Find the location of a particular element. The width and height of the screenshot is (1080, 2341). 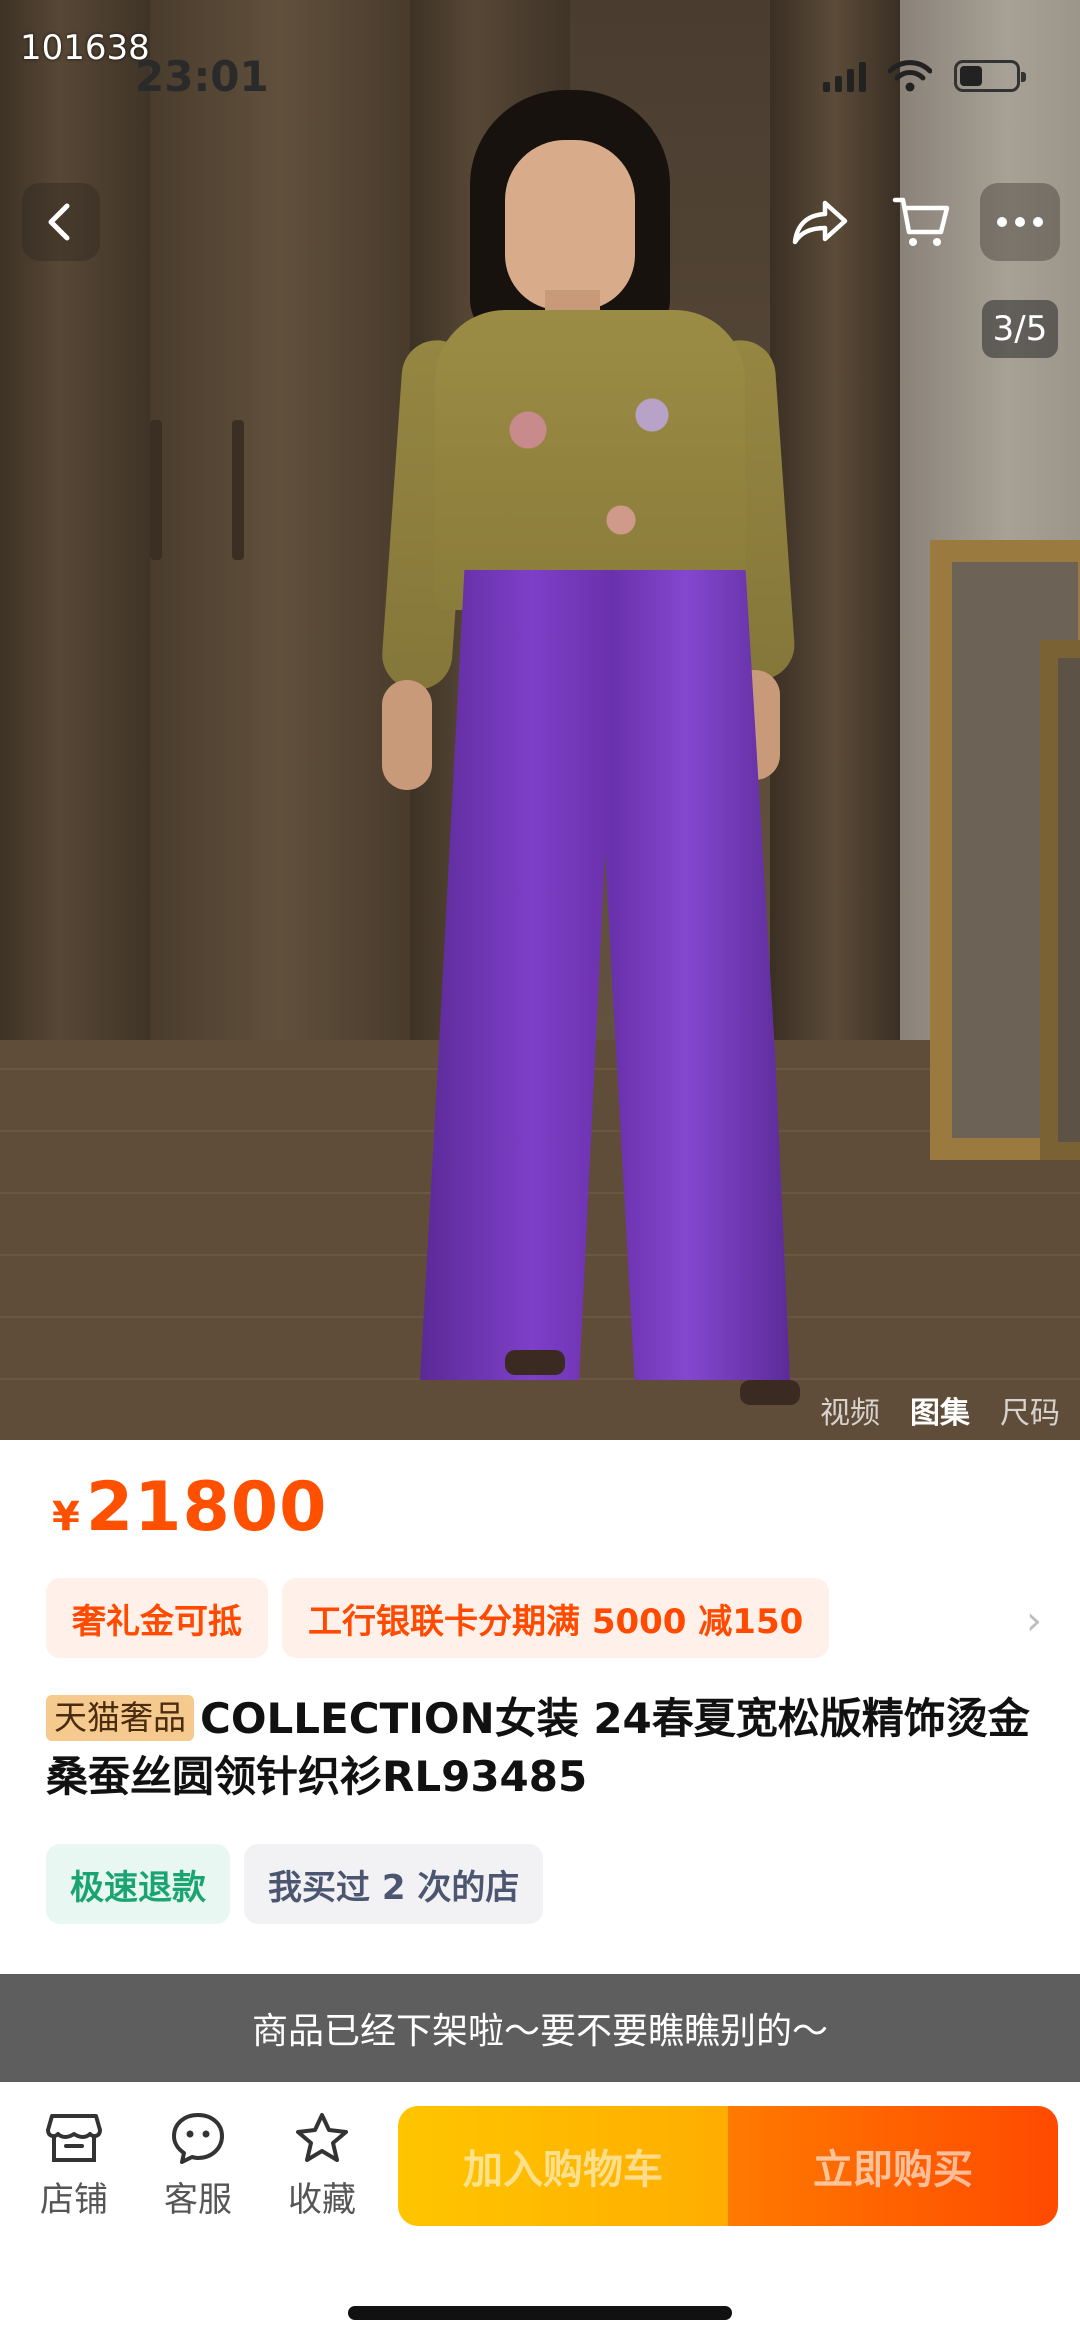

delisted-toast: 商品已经下架啦～要不要瞧瞧别的～ is located at coordinates (540, 2028).